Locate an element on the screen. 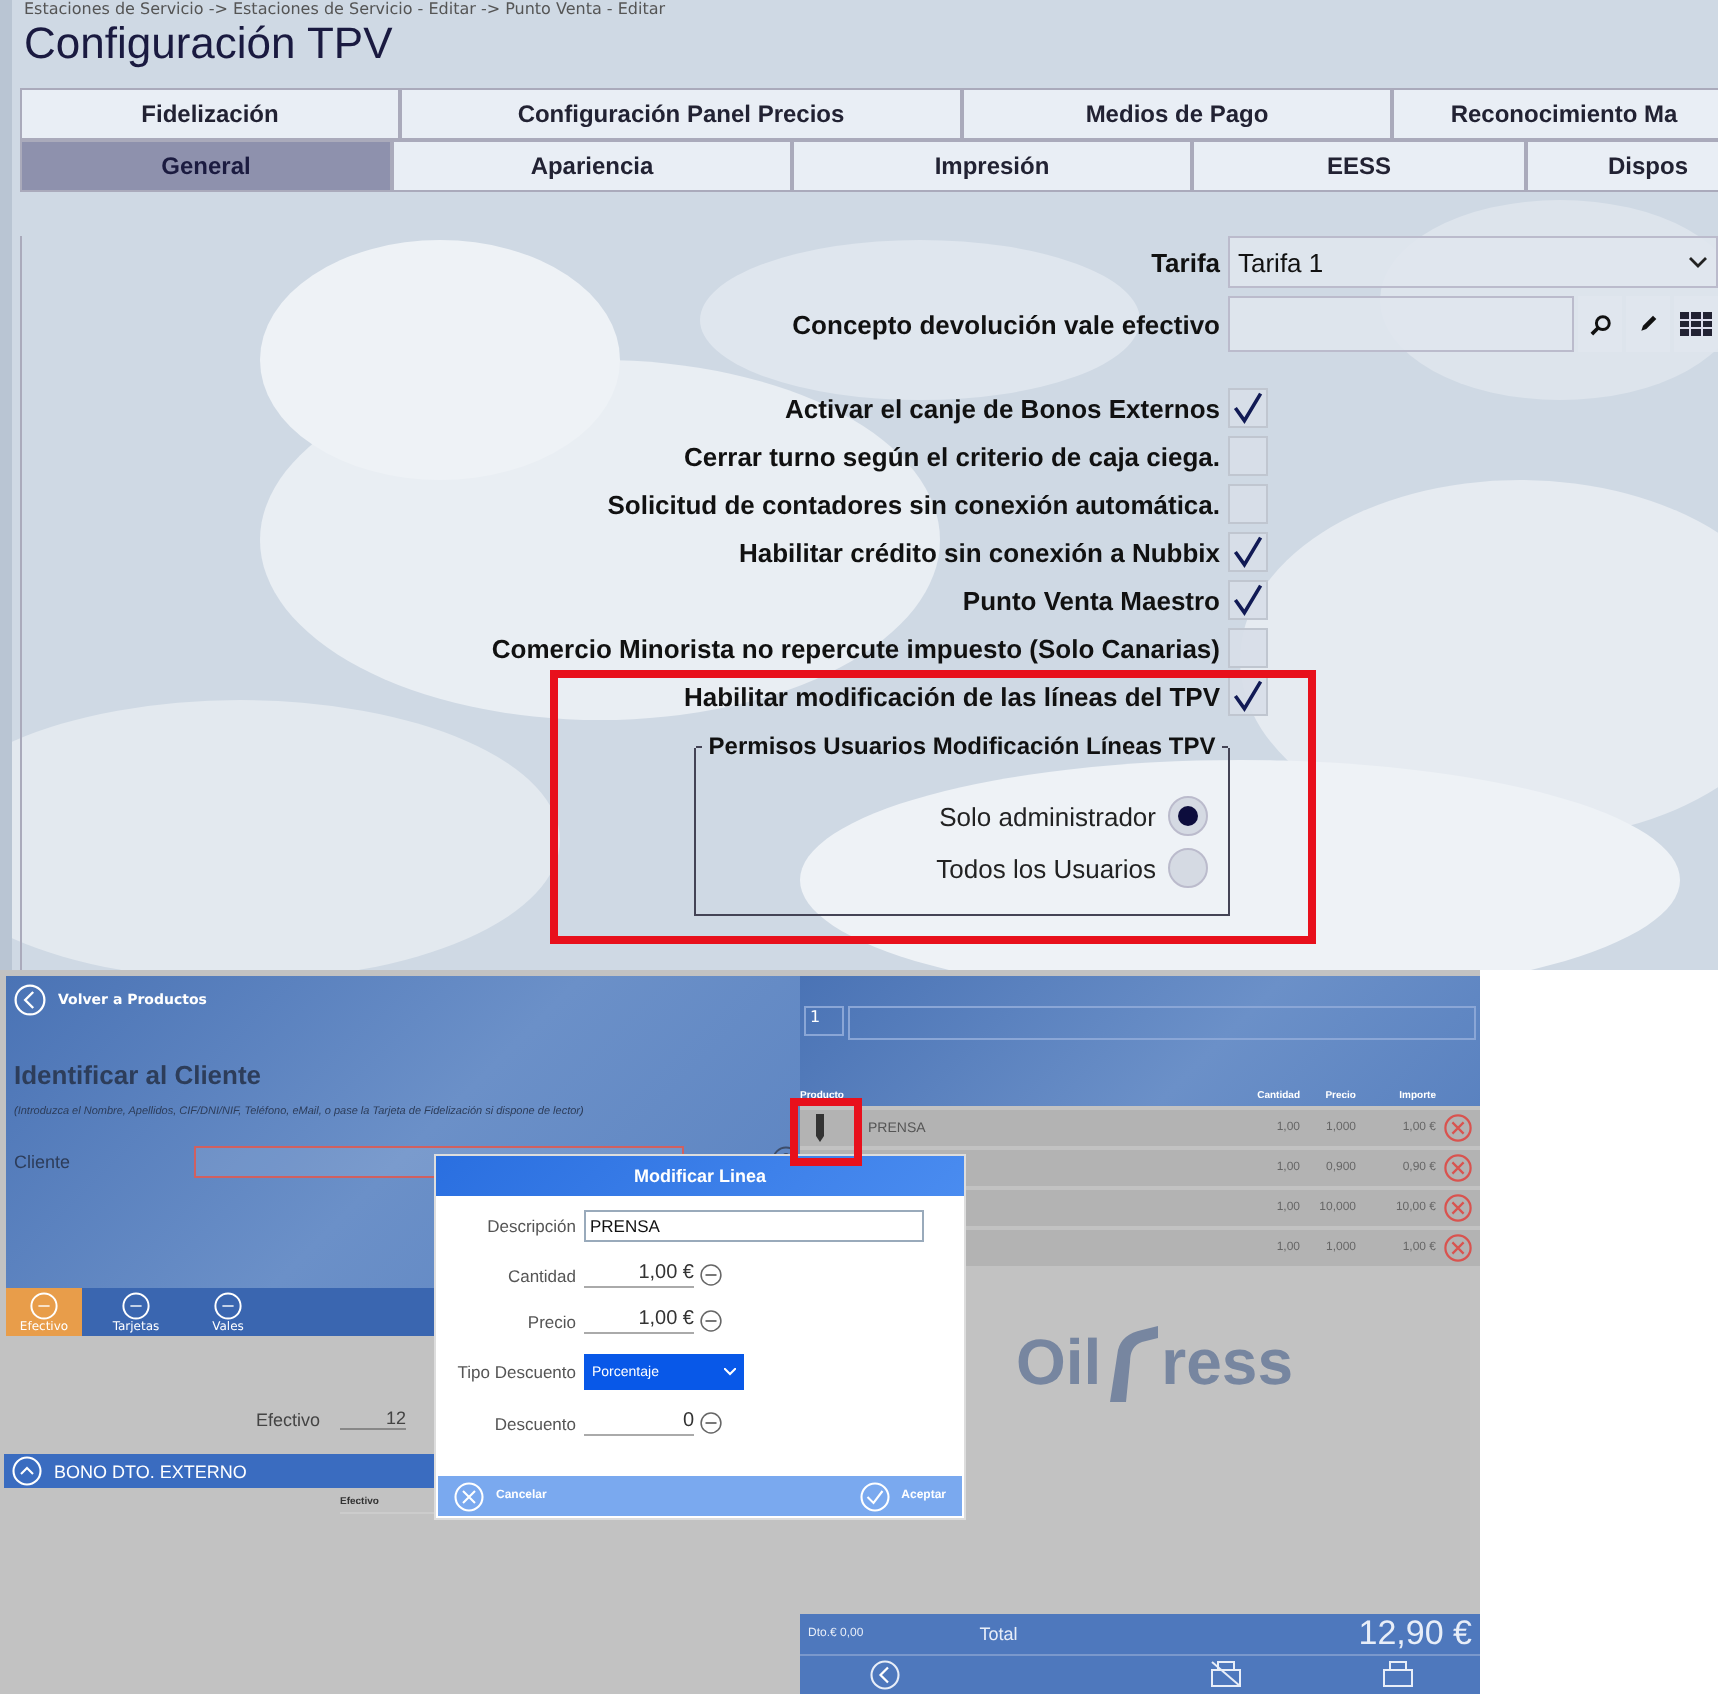 Image resolution: width=1718 pixels, height=1694 pixels. field-label: Descuento is located at coordinates (534, 1423).